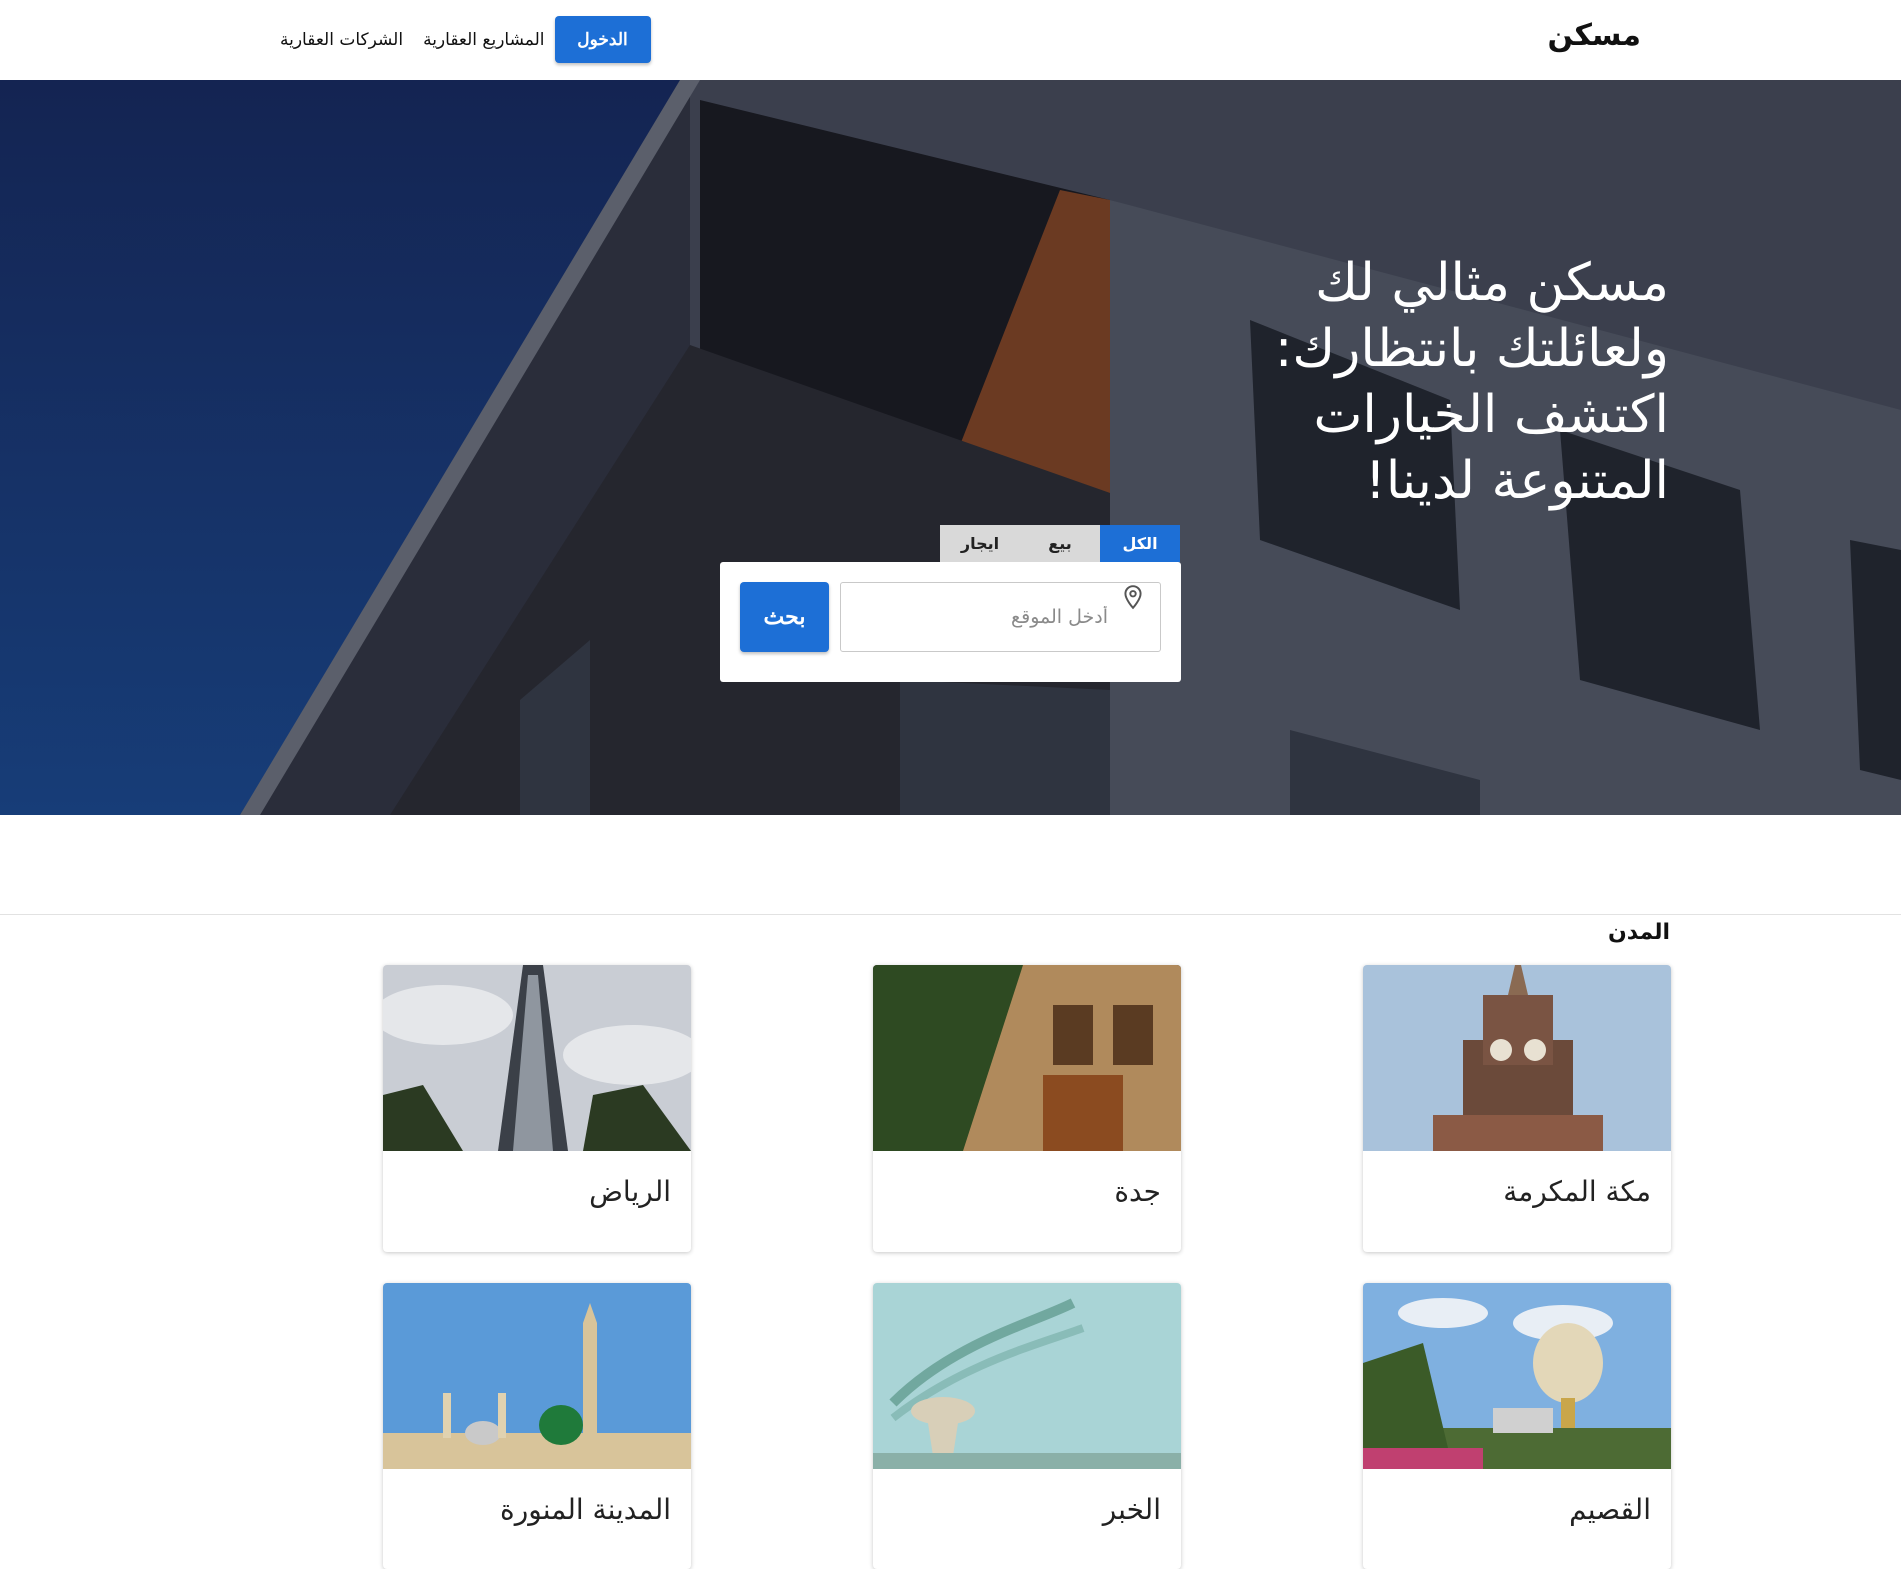 The image size is (1901, 1569). I want to click on location-input, so click(983, 617).